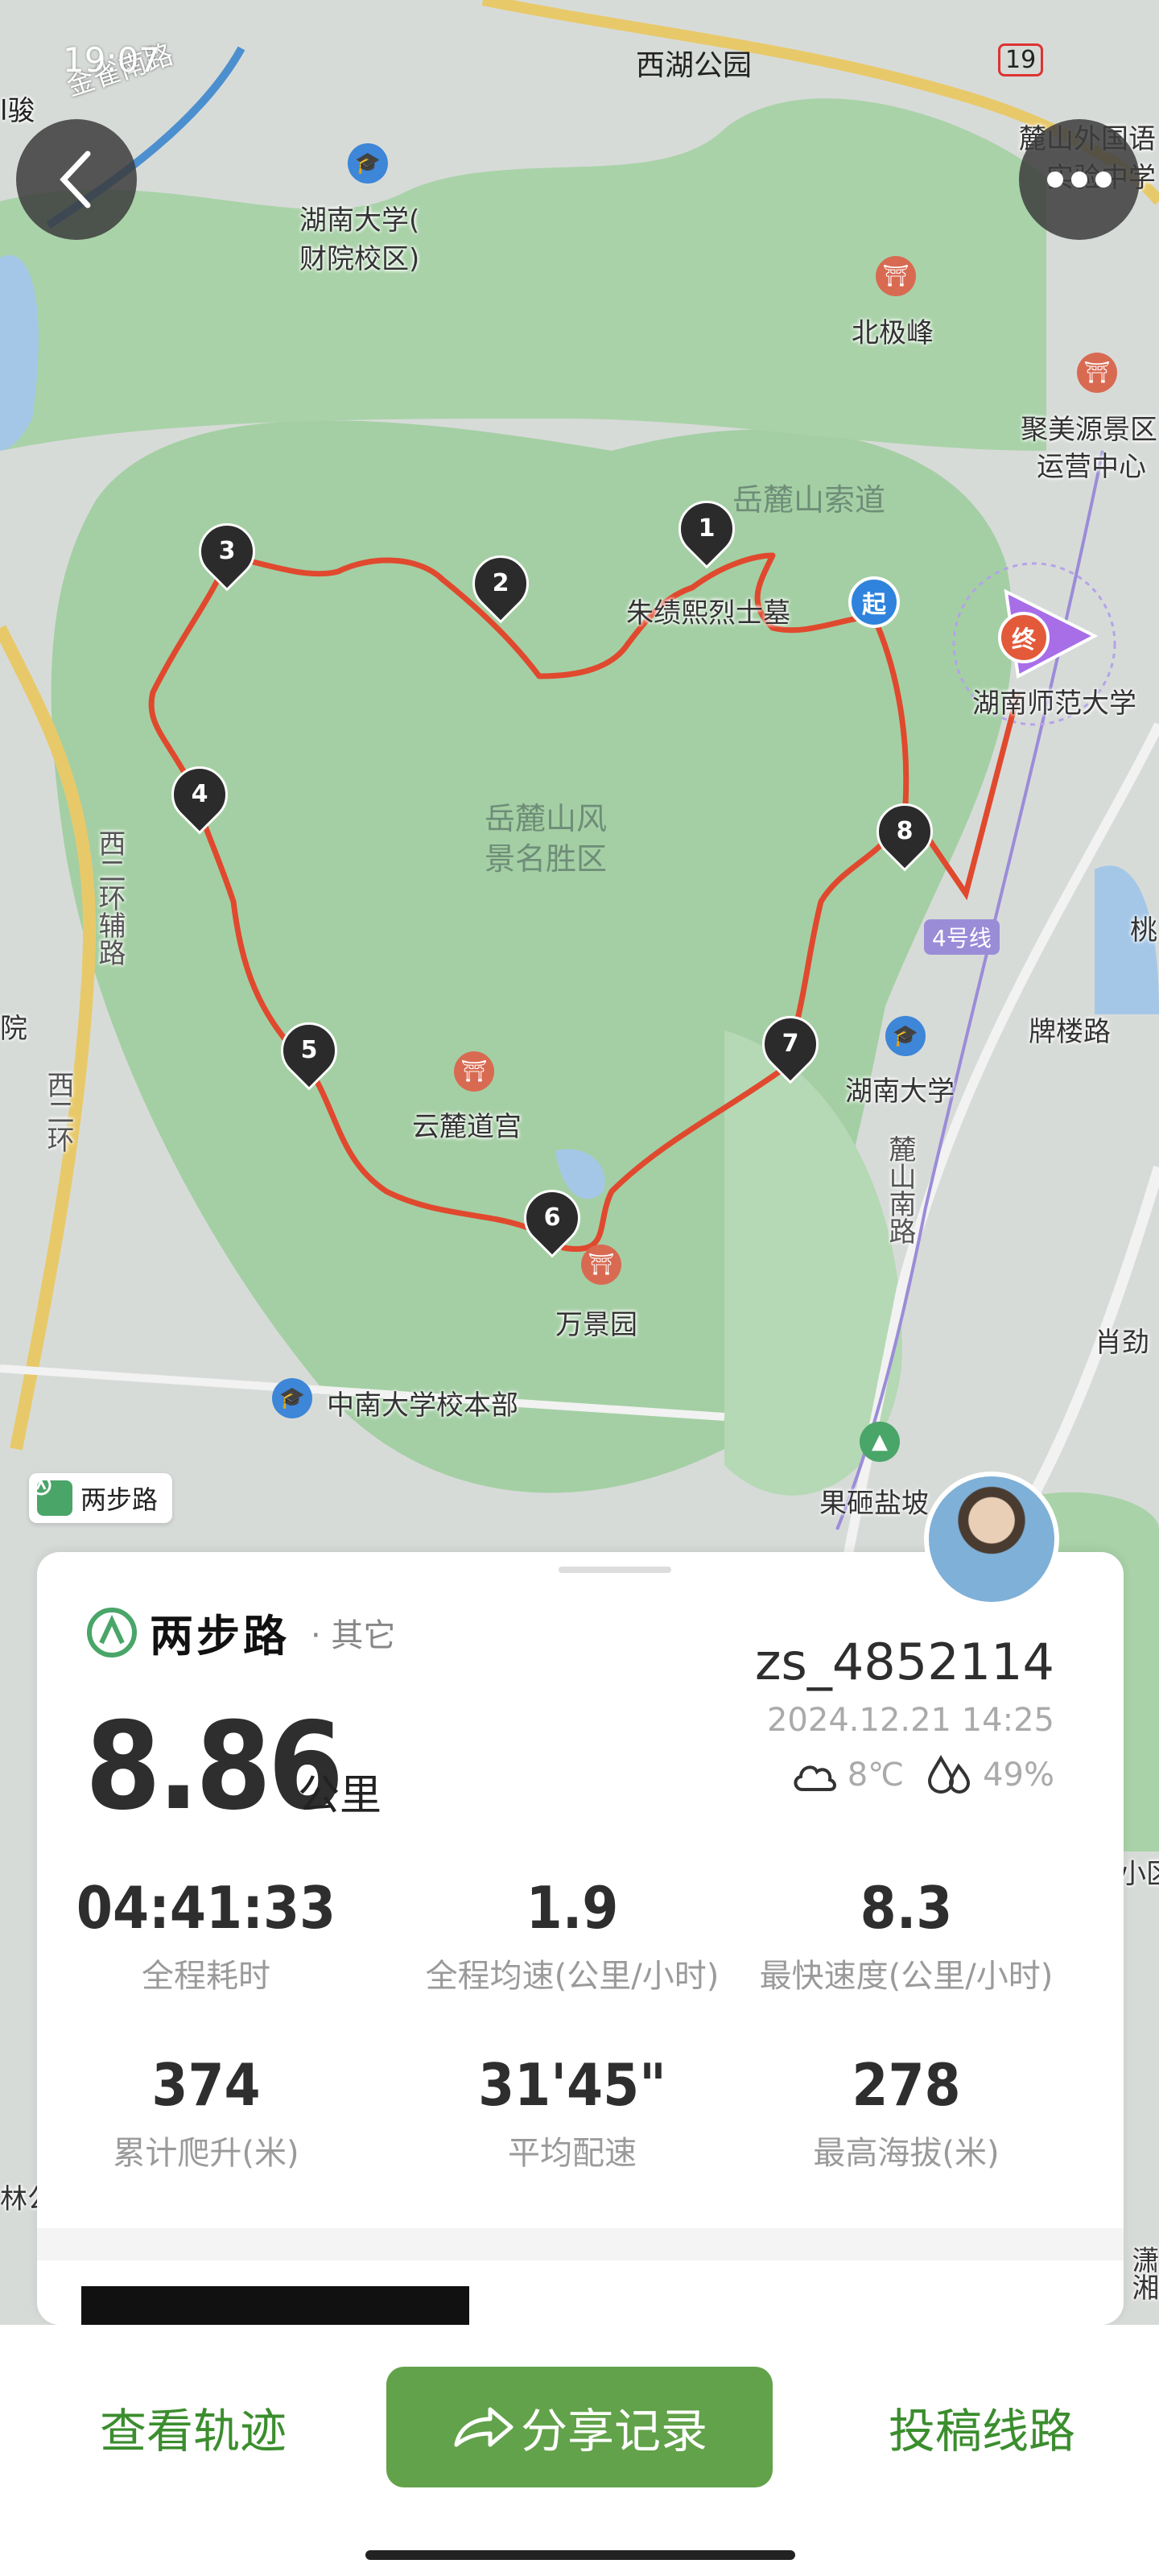 This screenshot has width=1159, height=2576. I want to click on humidity-icon, so click(949, 1774).